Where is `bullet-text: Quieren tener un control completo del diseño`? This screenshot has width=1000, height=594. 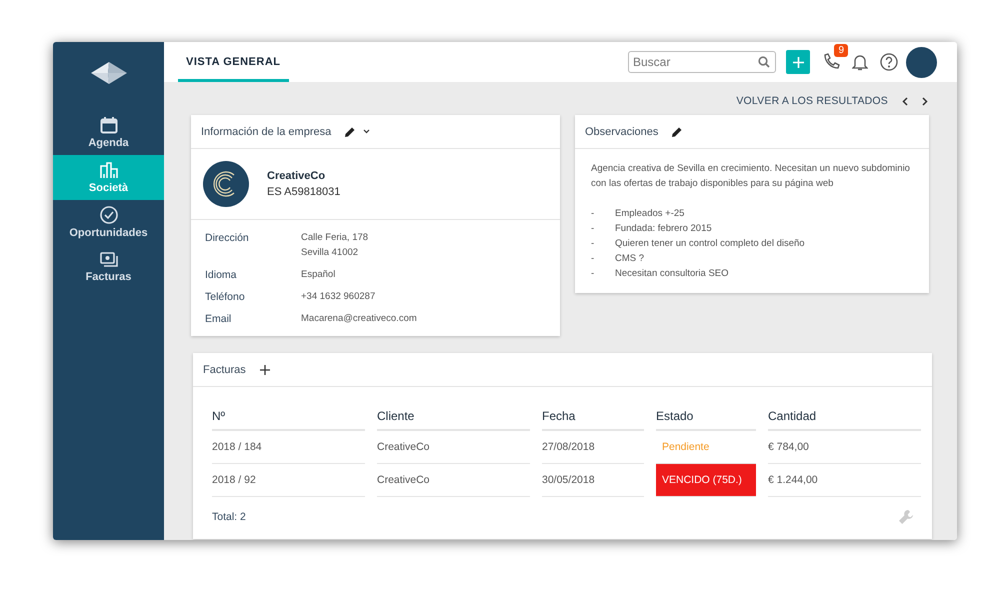 bullet-text: Quieren tener un control completo del diseño is located at coordinates (710, 244).